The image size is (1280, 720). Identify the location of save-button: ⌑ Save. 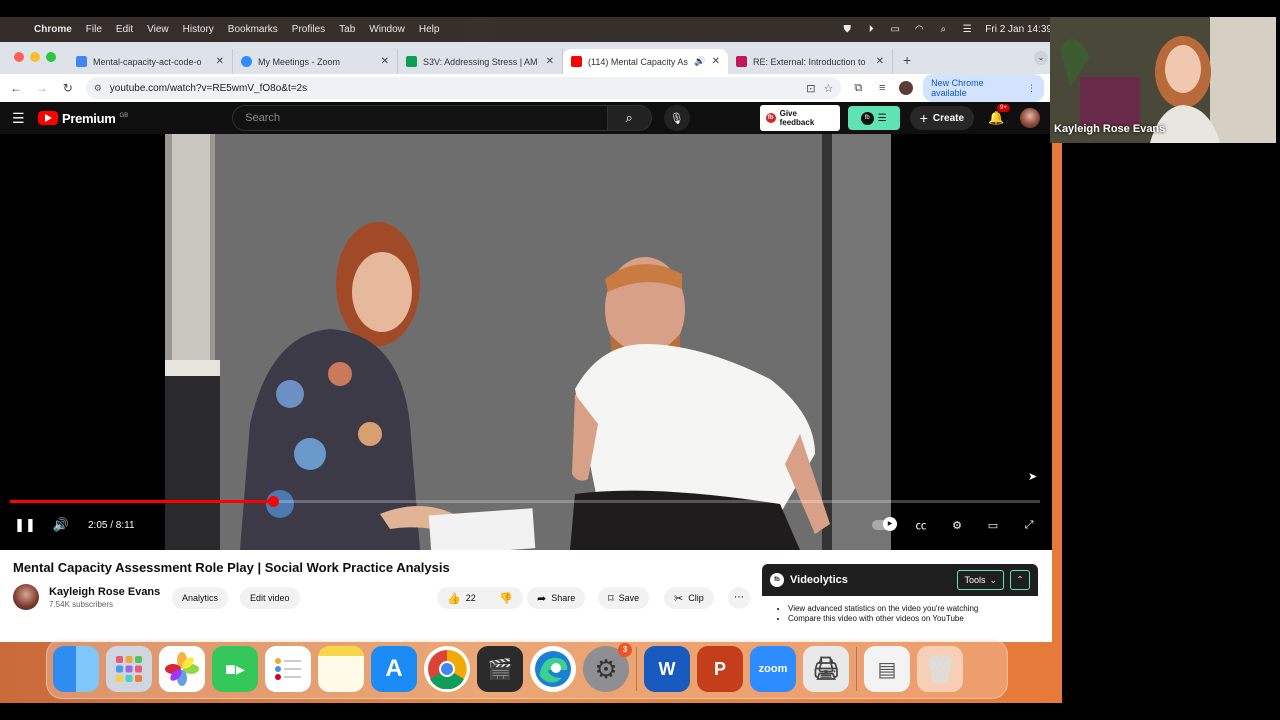
(624, 598).